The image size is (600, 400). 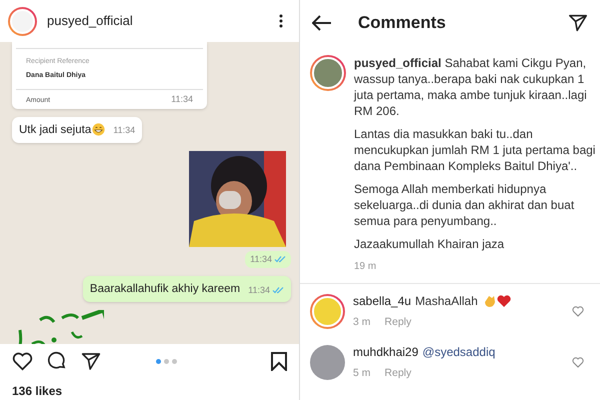 I want to click on comment-text: MashaAllah, so click(x=446, y=301).